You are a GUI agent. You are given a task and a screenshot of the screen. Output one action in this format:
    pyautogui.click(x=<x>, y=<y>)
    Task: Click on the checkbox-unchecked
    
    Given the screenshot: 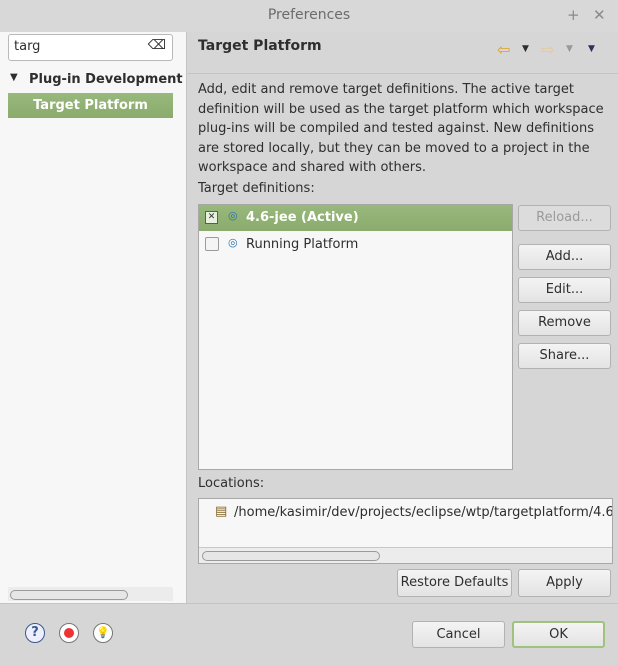 What is the action you would take?
    pyautogui.click(x=212, y=244)
    